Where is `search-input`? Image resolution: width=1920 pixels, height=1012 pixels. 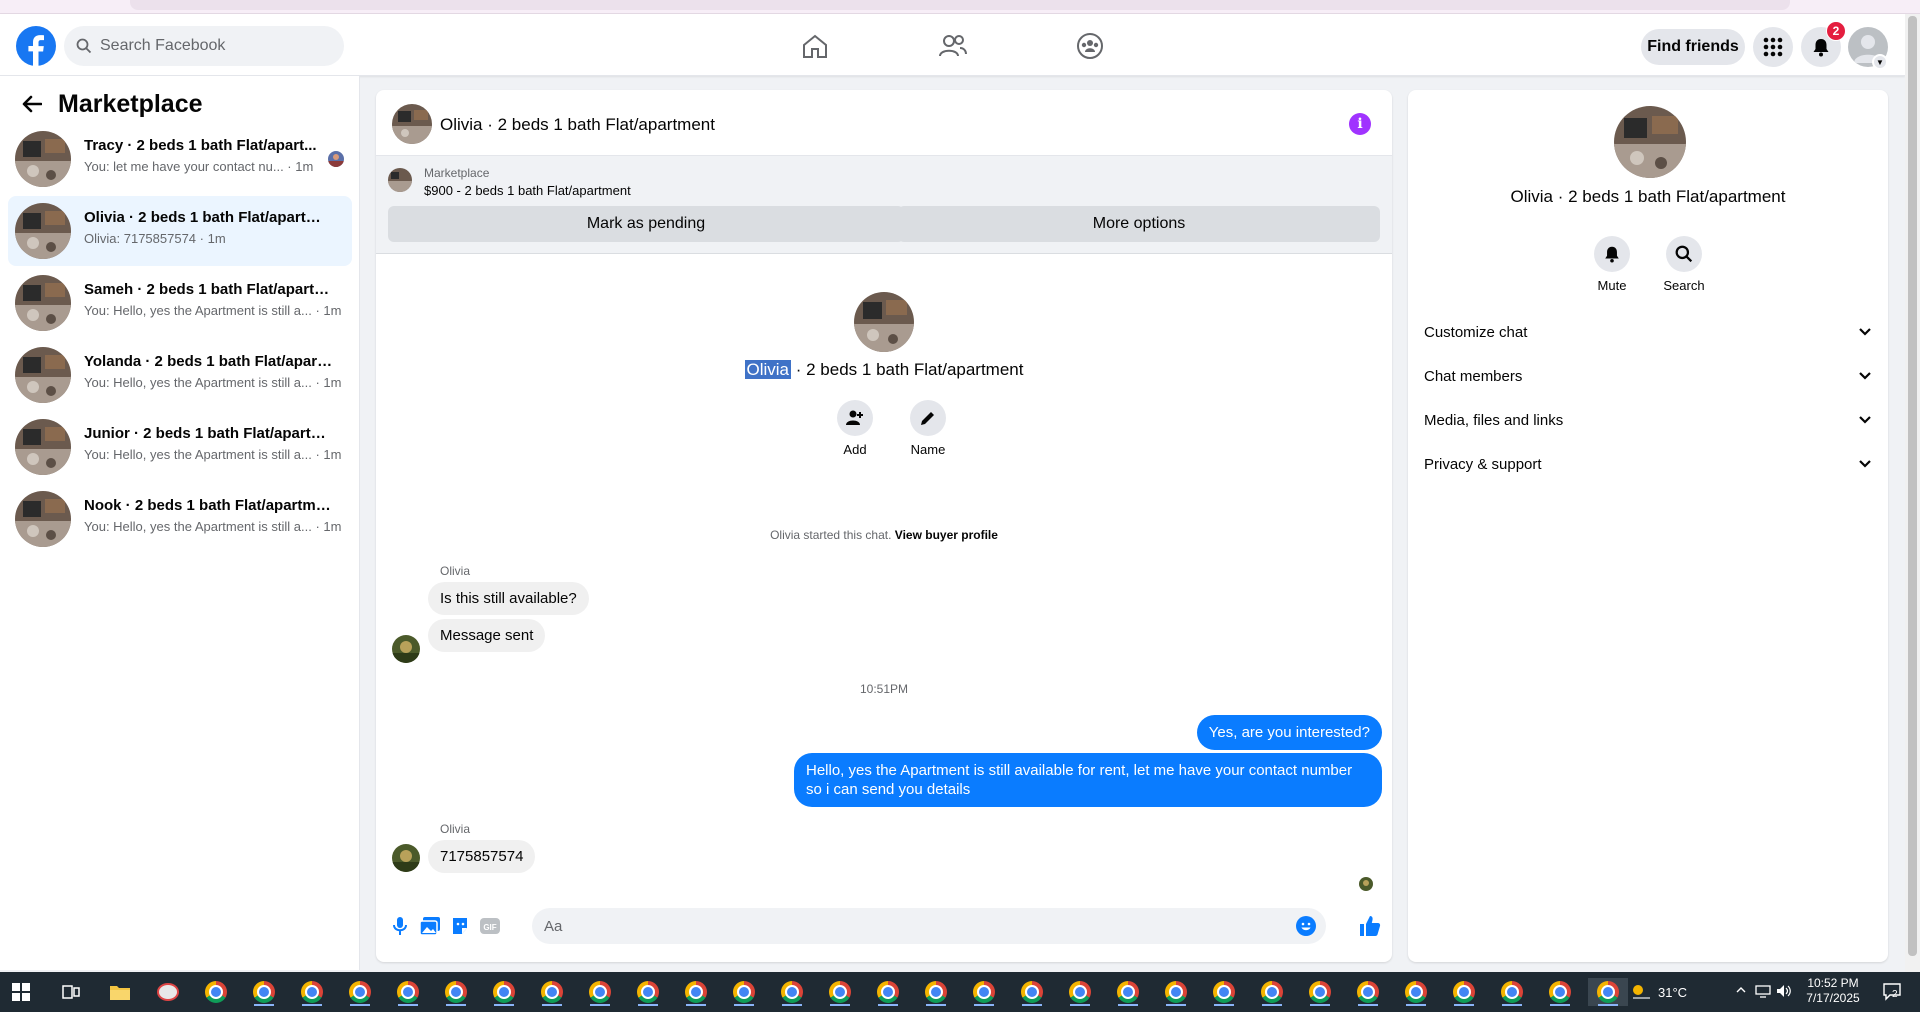 search-input is located at coordinates (210, 46).